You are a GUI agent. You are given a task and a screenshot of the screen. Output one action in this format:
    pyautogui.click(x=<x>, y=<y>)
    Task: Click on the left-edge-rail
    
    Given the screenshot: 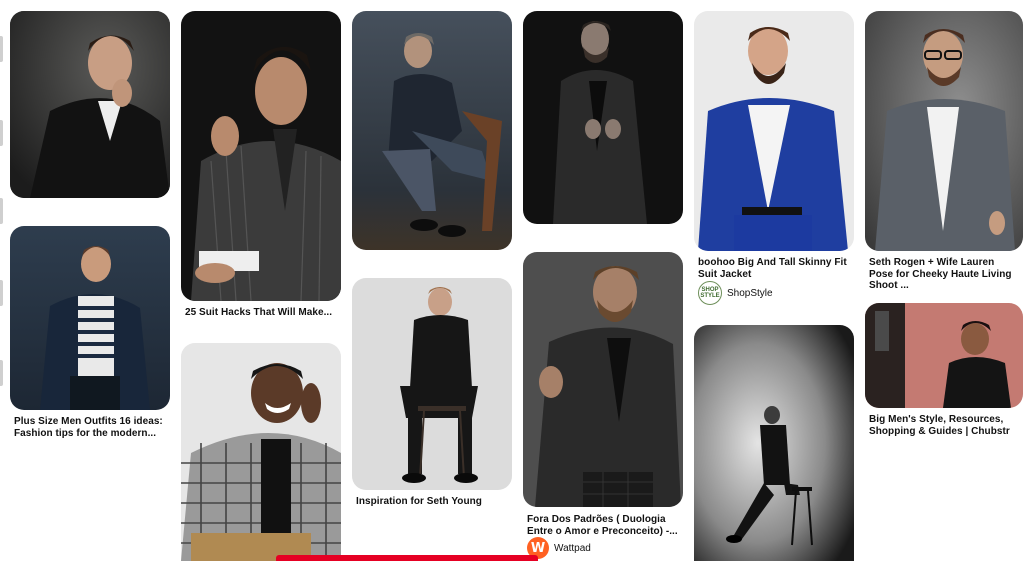 What is the action you would take?
    pyautogui.click(x=2, y=280)
    